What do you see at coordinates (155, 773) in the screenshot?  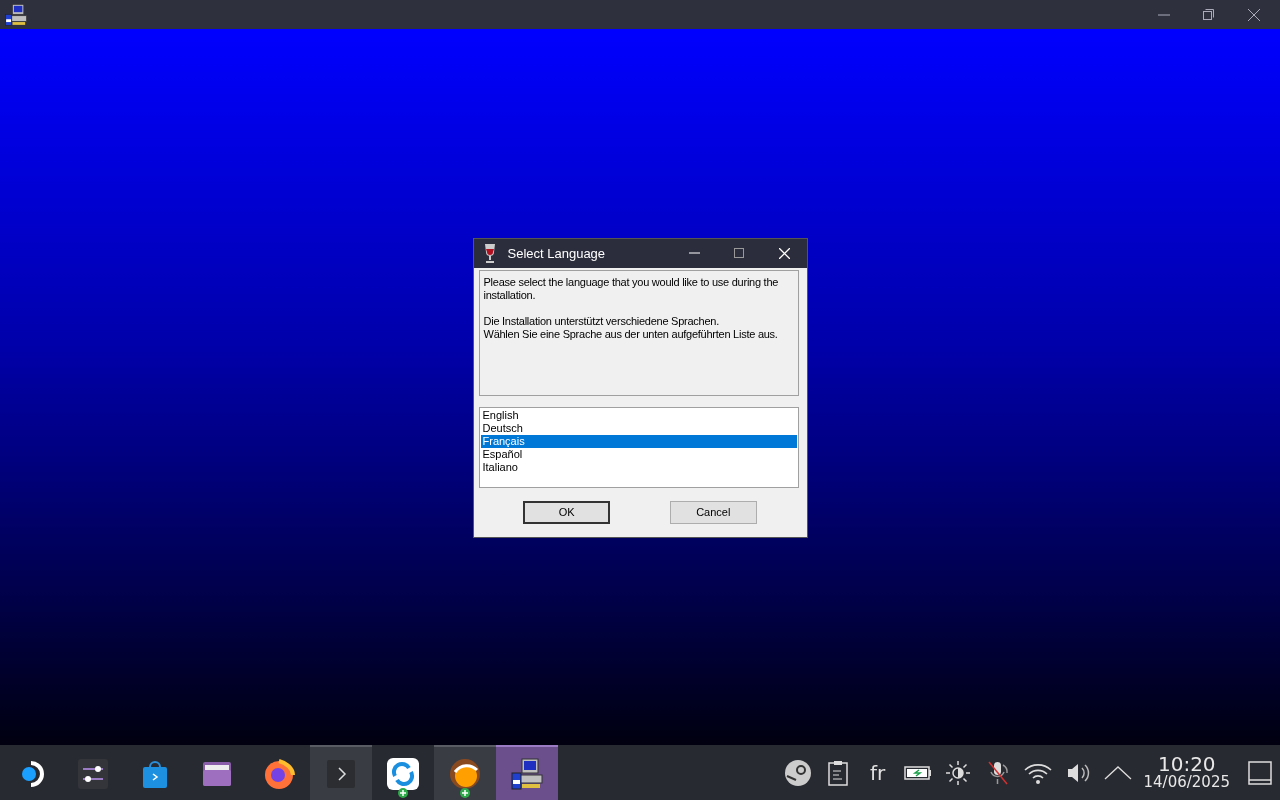 I see `shopping-bag-icon` at bounding box center [155, 773].